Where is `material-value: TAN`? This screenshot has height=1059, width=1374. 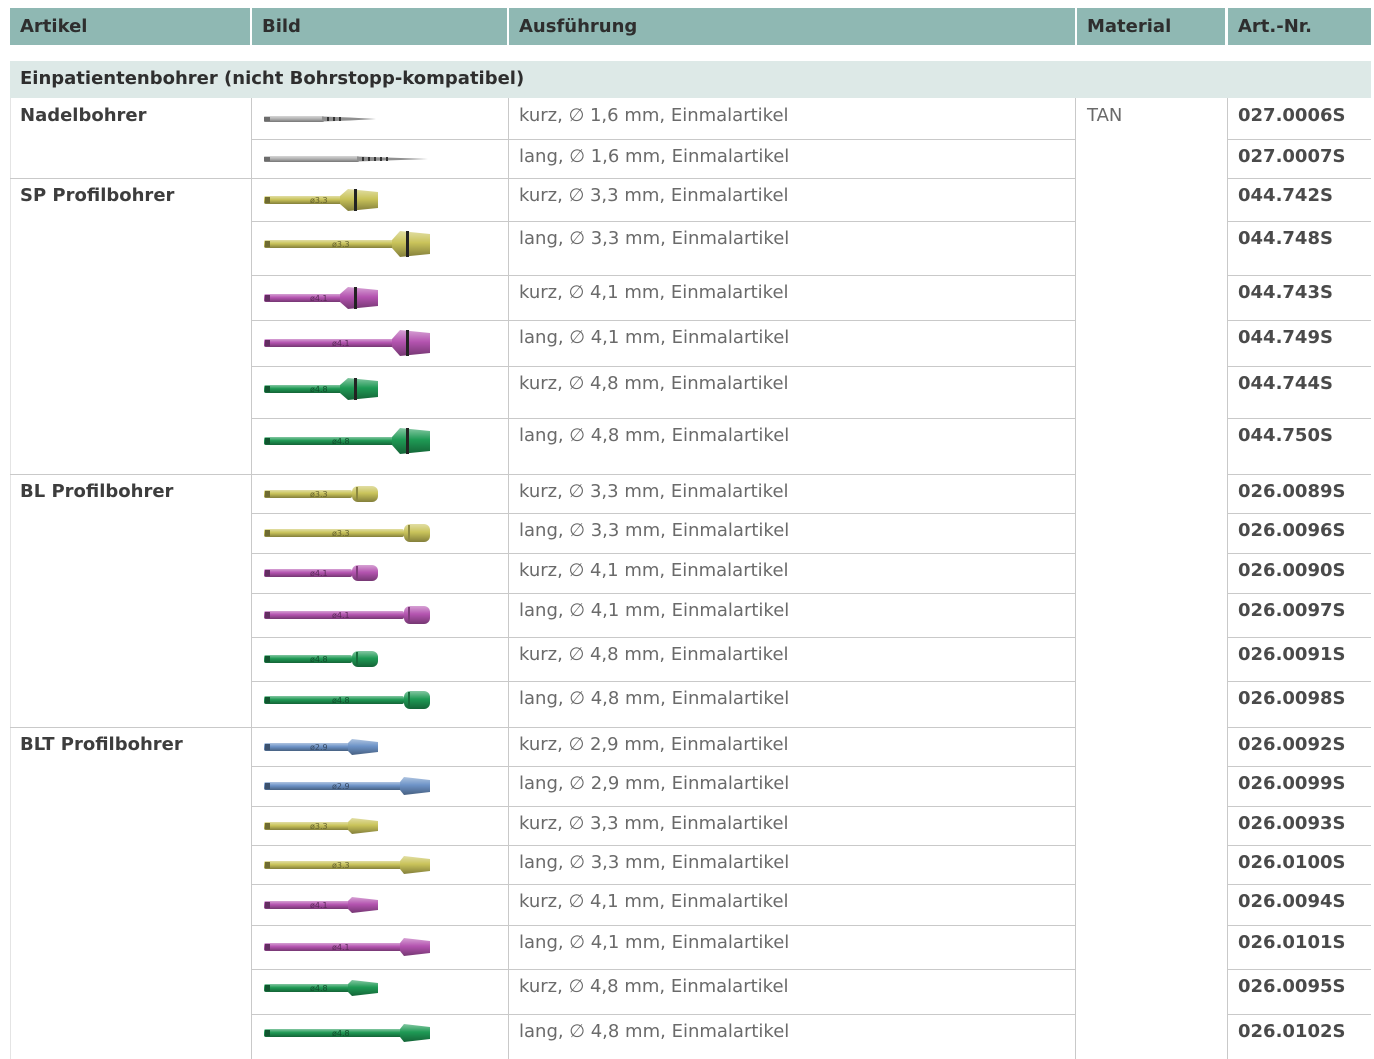
material-value: TAN is located at coordinates (1105, 115).